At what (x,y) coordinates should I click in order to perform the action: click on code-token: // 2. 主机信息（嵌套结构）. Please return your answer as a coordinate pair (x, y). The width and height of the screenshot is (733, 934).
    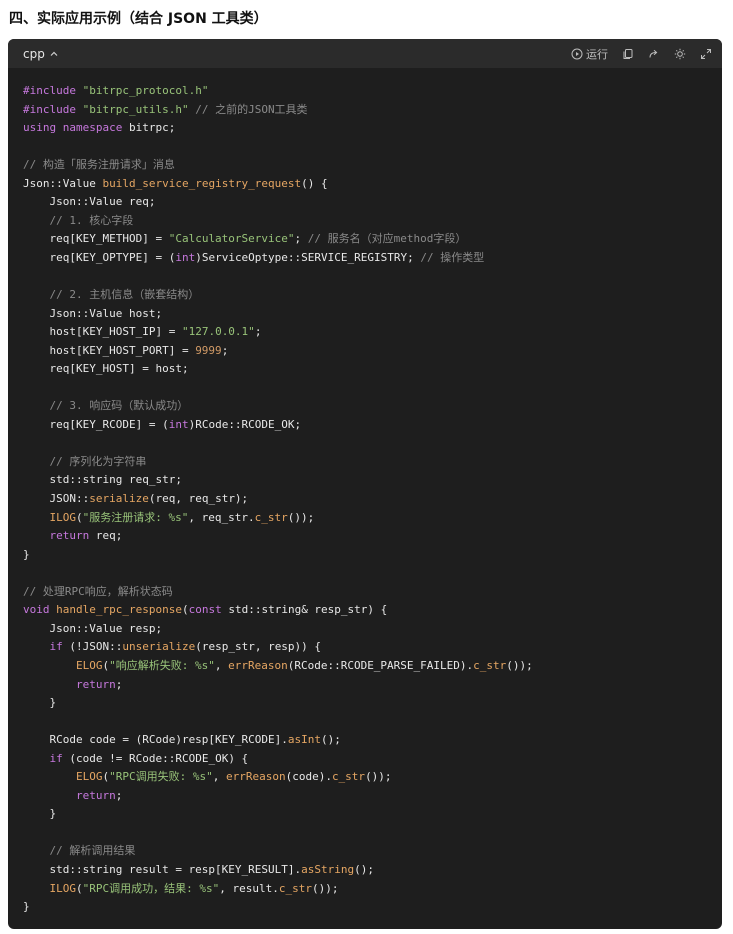
    Looking at the image, I should click on (111, 295).